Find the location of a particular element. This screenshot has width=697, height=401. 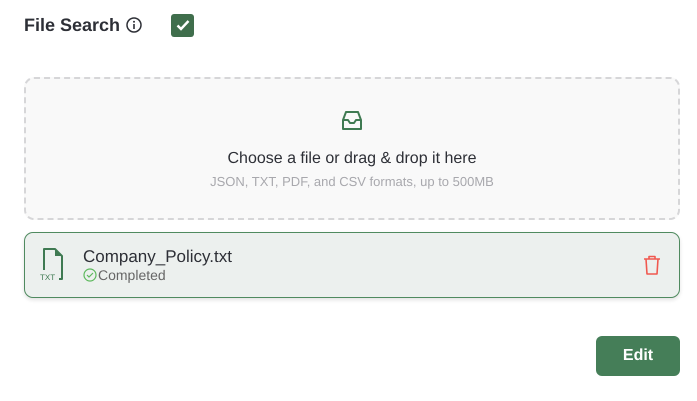

file-name: Company_Policy.txt is located at coordinates (158, 257).